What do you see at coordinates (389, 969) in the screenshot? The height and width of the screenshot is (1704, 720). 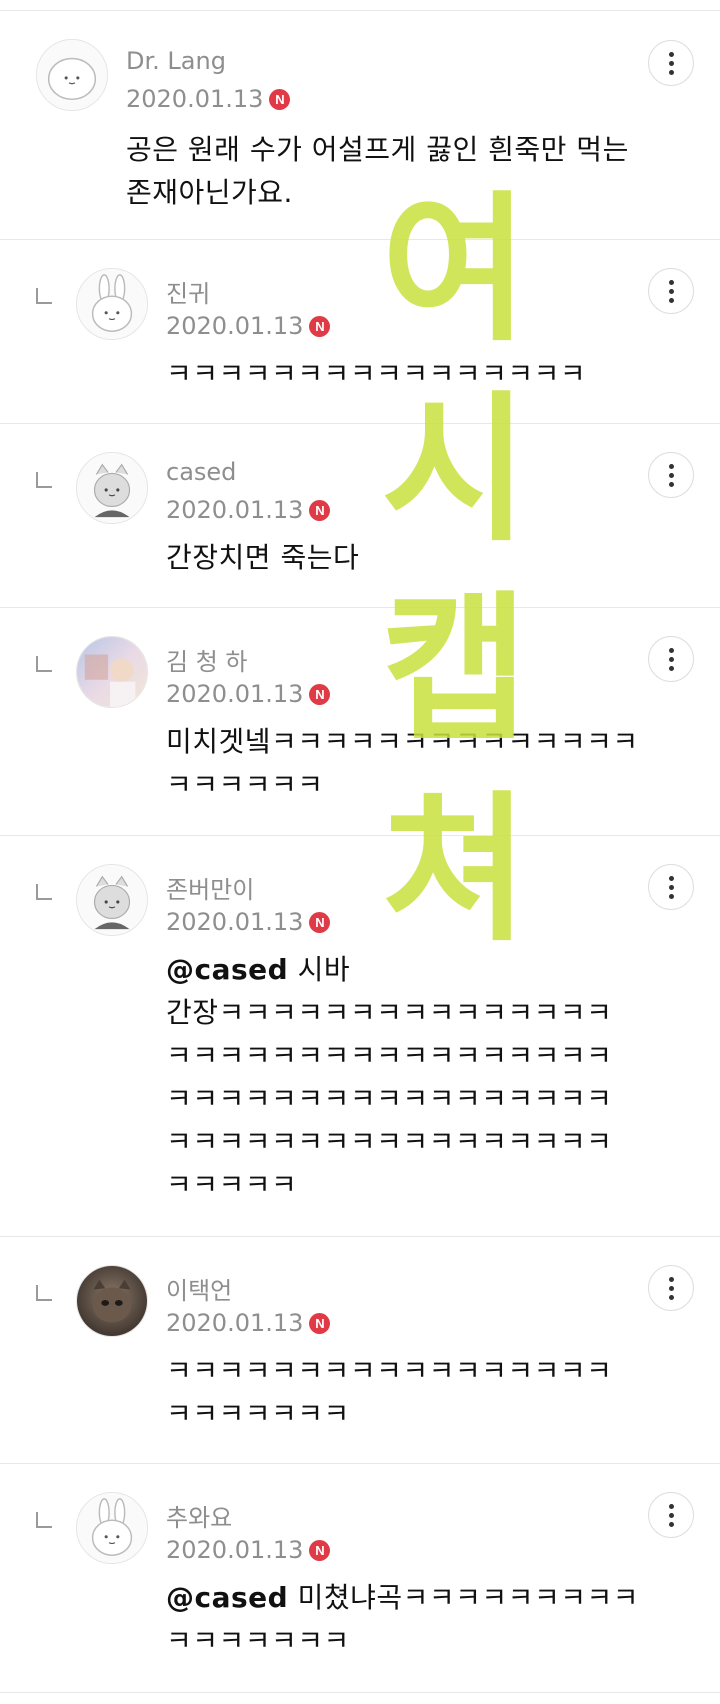 I see `comment-text-line: @cased 시바` at bounding box center [389, 969].